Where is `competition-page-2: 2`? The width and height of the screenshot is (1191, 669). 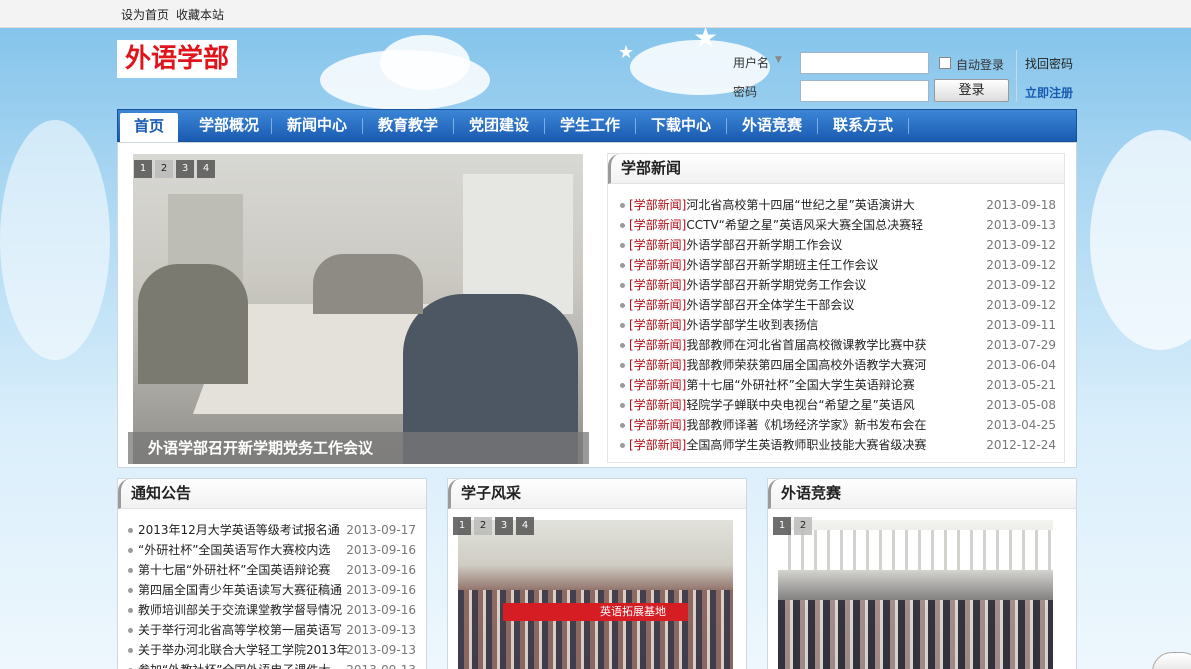
competition-page-2: 2 is located at coordinates (803, 526).